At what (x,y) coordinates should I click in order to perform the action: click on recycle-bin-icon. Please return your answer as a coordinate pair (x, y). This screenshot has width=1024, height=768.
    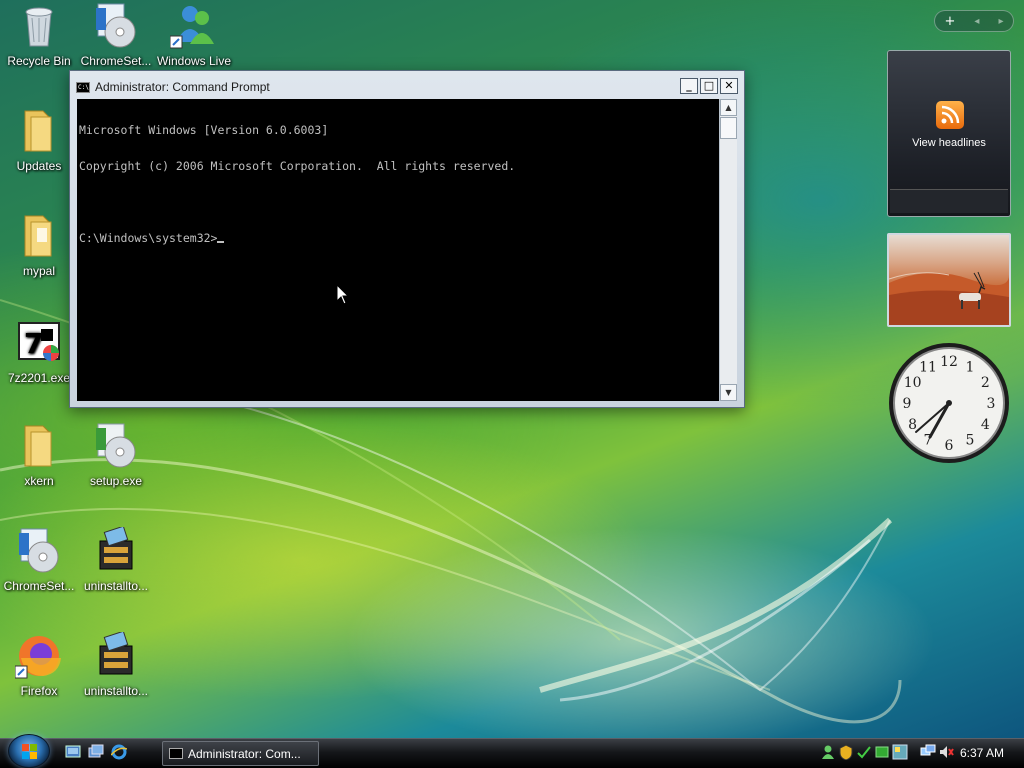
    Looking at the image, I should click on (39, 26).